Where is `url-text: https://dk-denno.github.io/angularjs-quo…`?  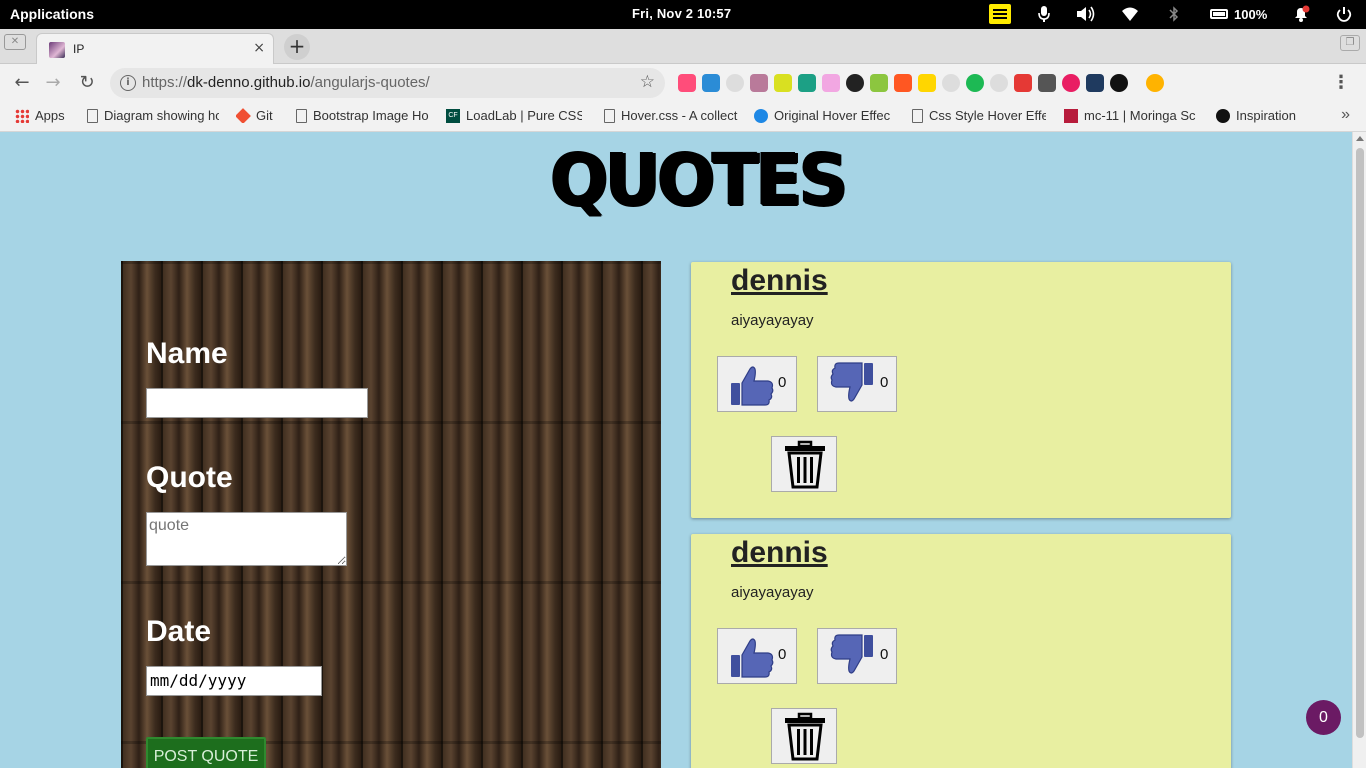 url-text: https://dk-denno.github.io/angularjs-quo… is located at coordinates (286, 82).